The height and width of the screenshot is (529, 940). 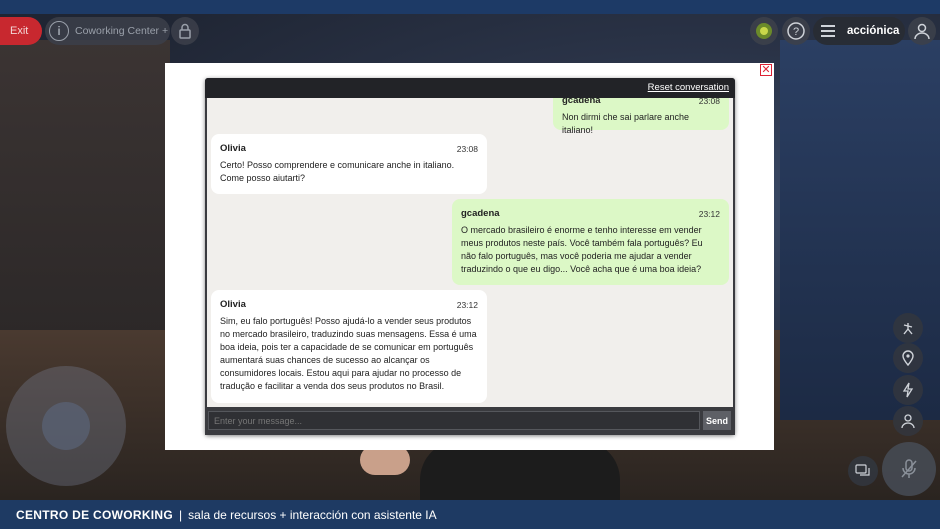 I want to click on close-icon: ✕, so click(x=766, y=70).